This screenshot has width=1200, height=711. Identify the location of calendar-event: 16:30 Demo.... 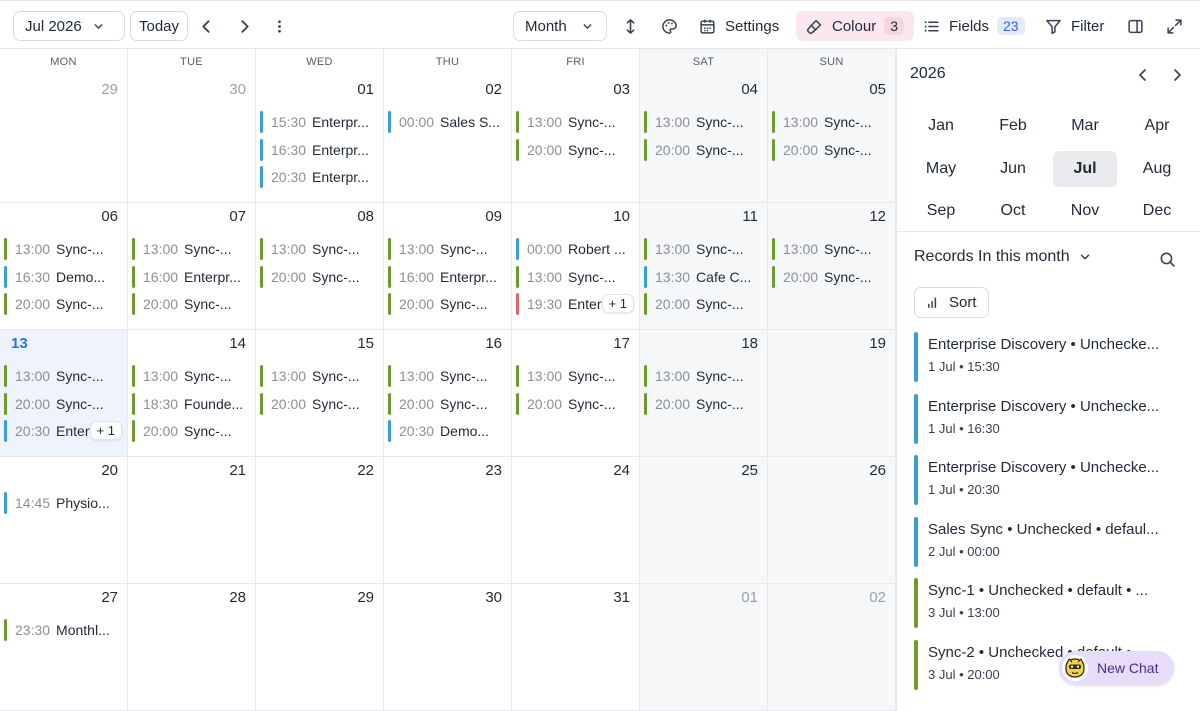
(62, 276).